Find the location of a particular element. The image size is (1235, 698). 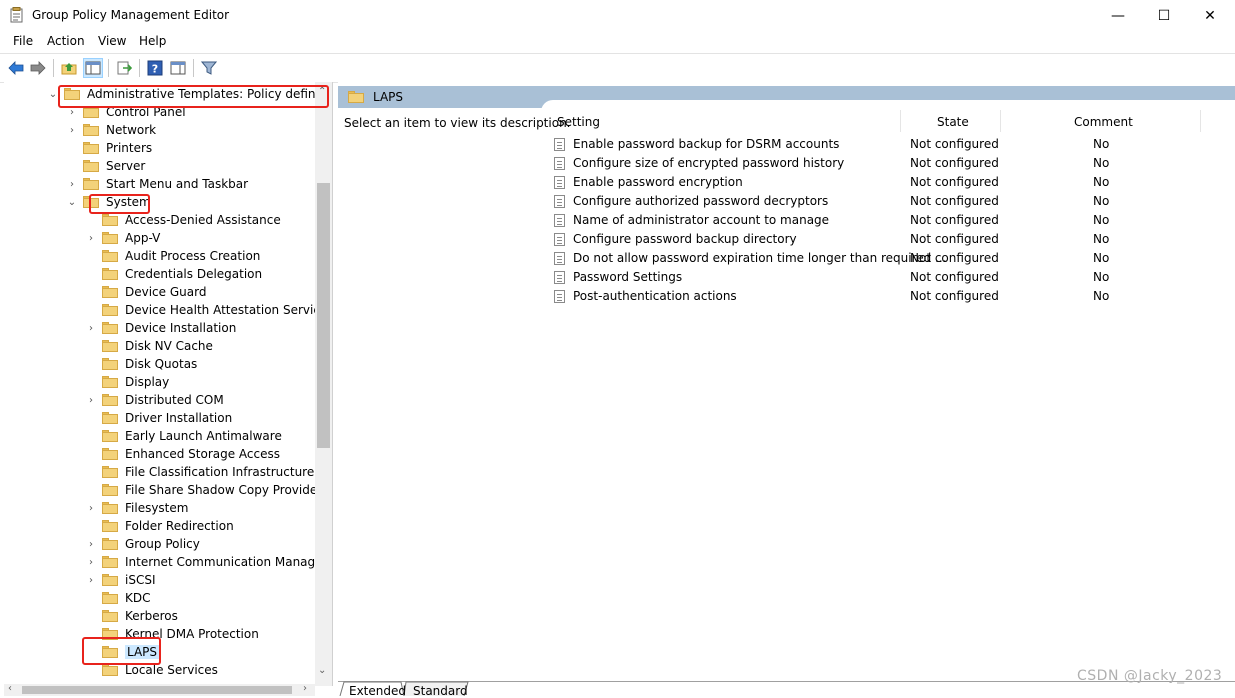

scroll-left-icon: ‹ is located at coordinates (10, 688).